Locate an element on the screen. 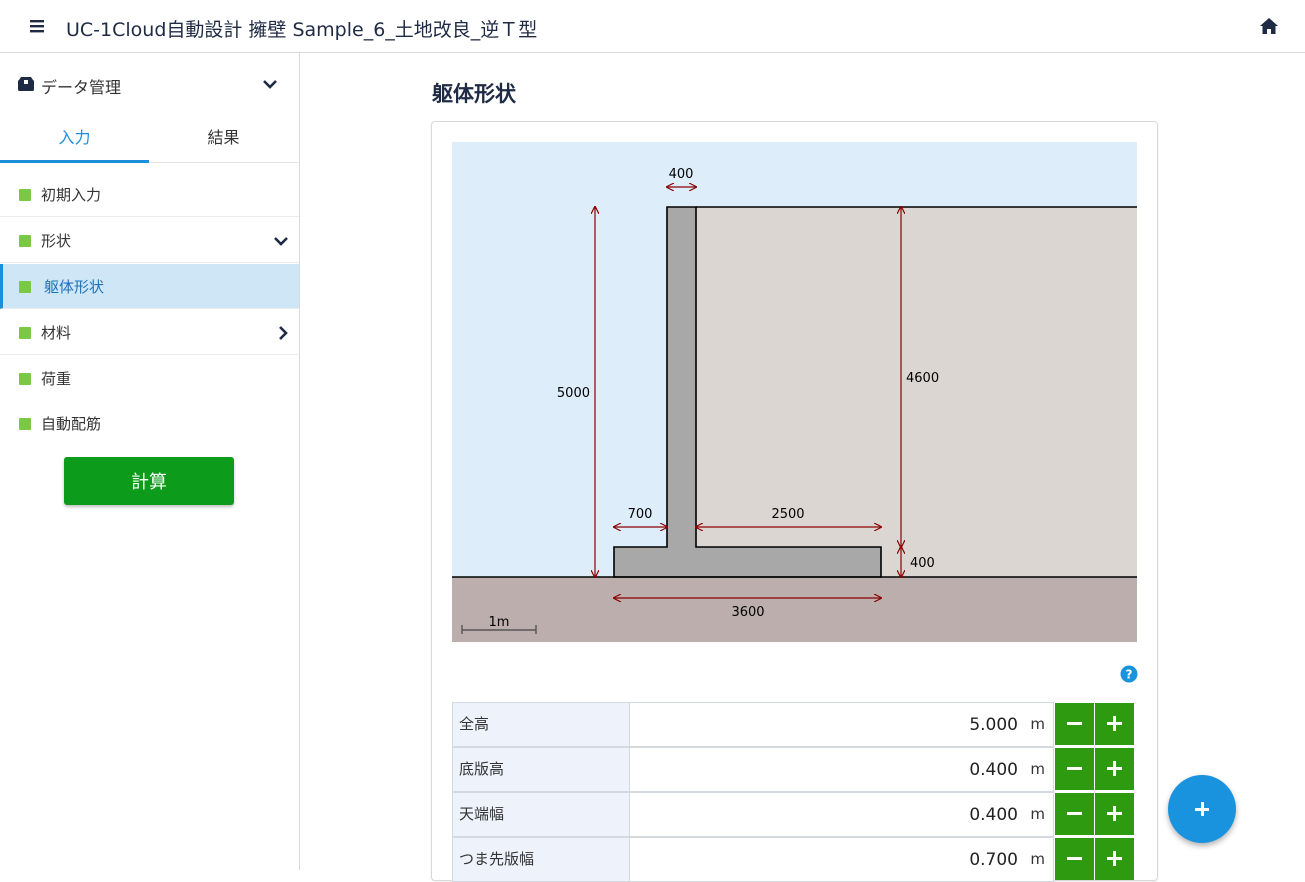 This screenshot has width=1305, height=882. dim-label-stem-height: 4600 is located at coordinates (922, 378).